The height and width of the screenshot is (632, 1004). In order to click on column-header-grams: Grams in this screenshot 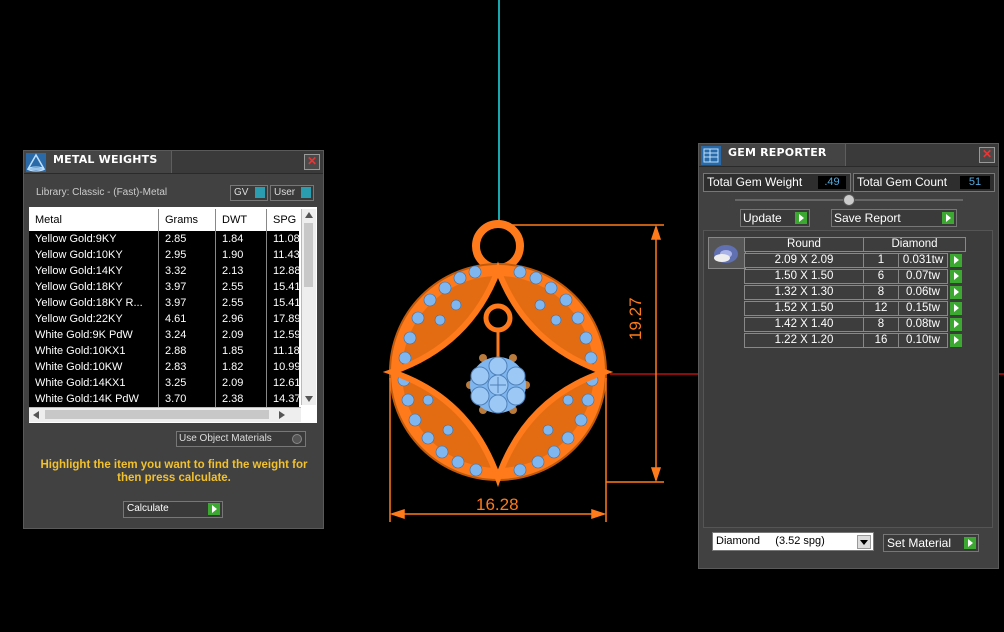, I will do `click(187, 220)`.